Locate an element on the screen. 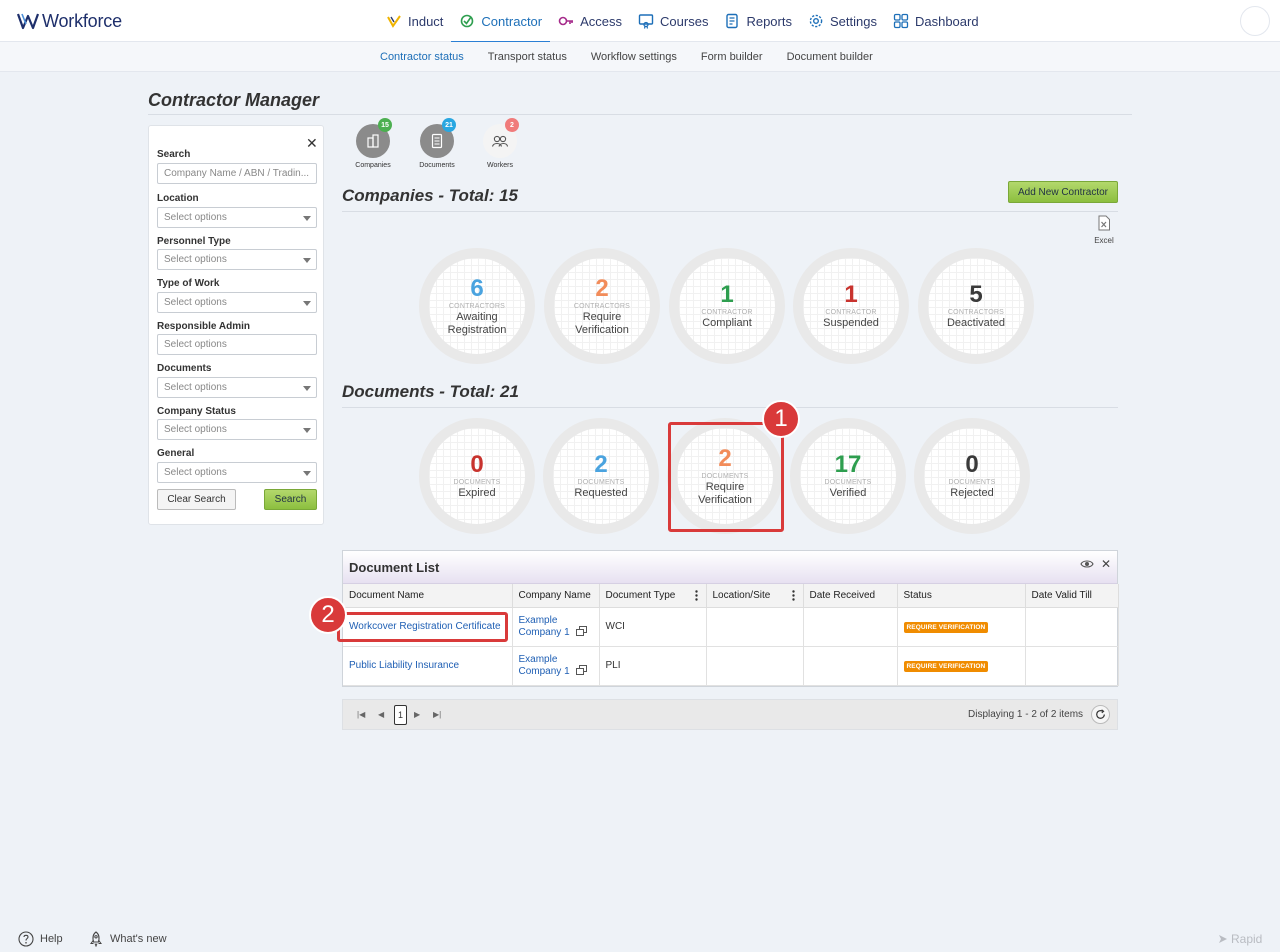 The image size is (1280, 952). nav-reports-label: Reports is located at coordinates (769, 21).